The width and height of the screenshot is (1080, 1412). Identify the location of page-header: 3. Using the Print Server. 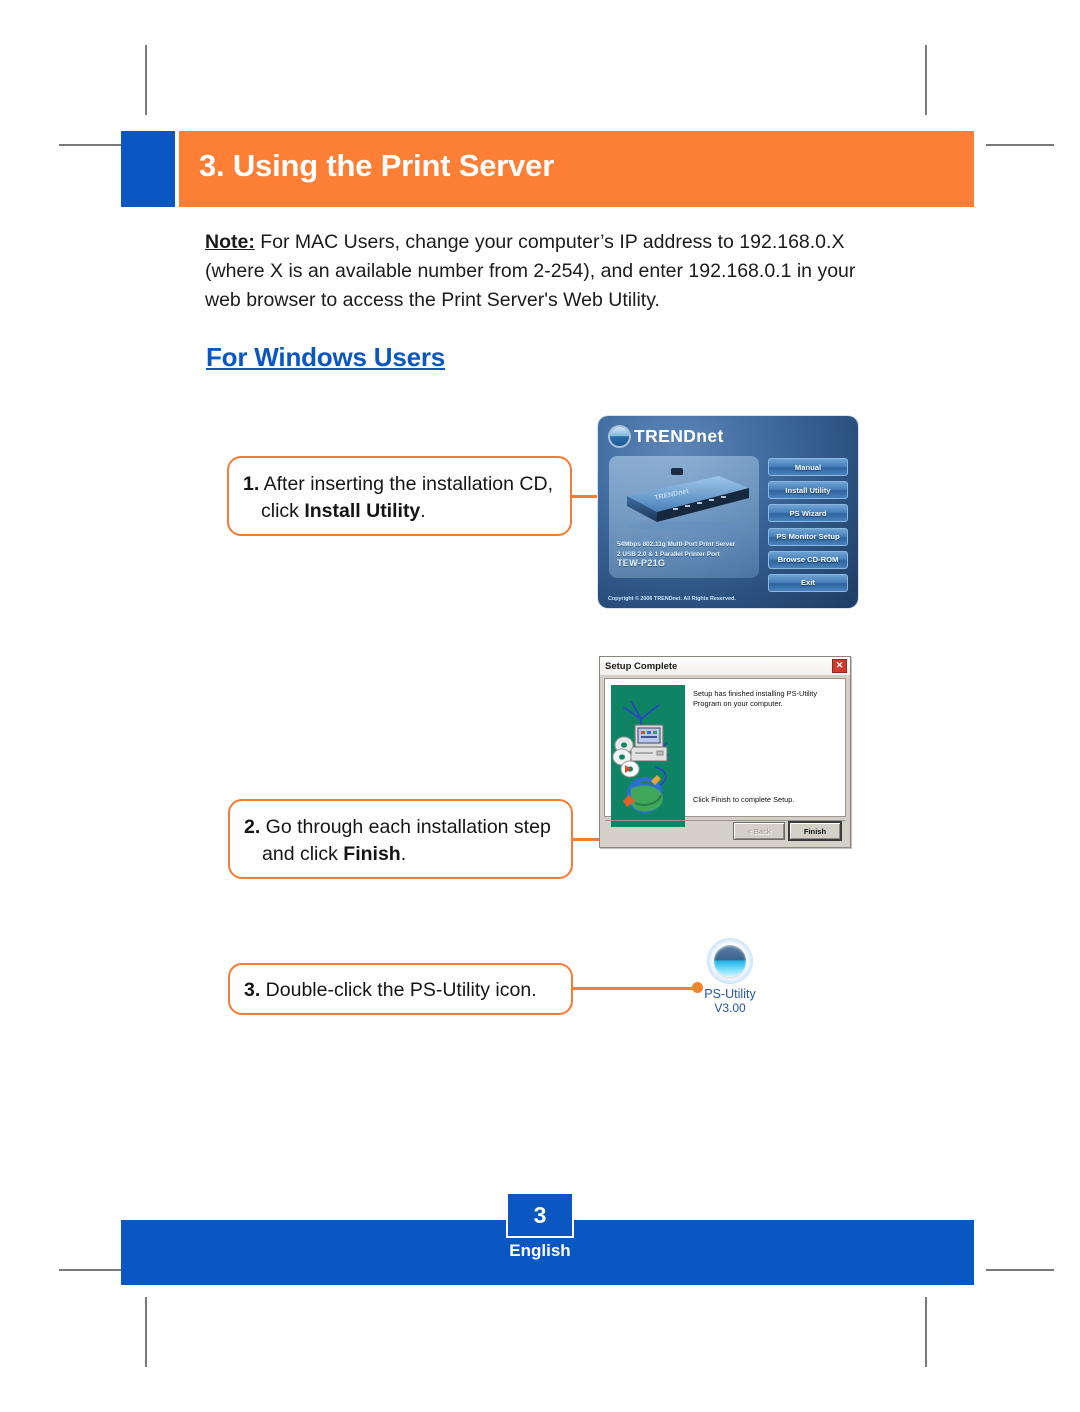
(547, 169).